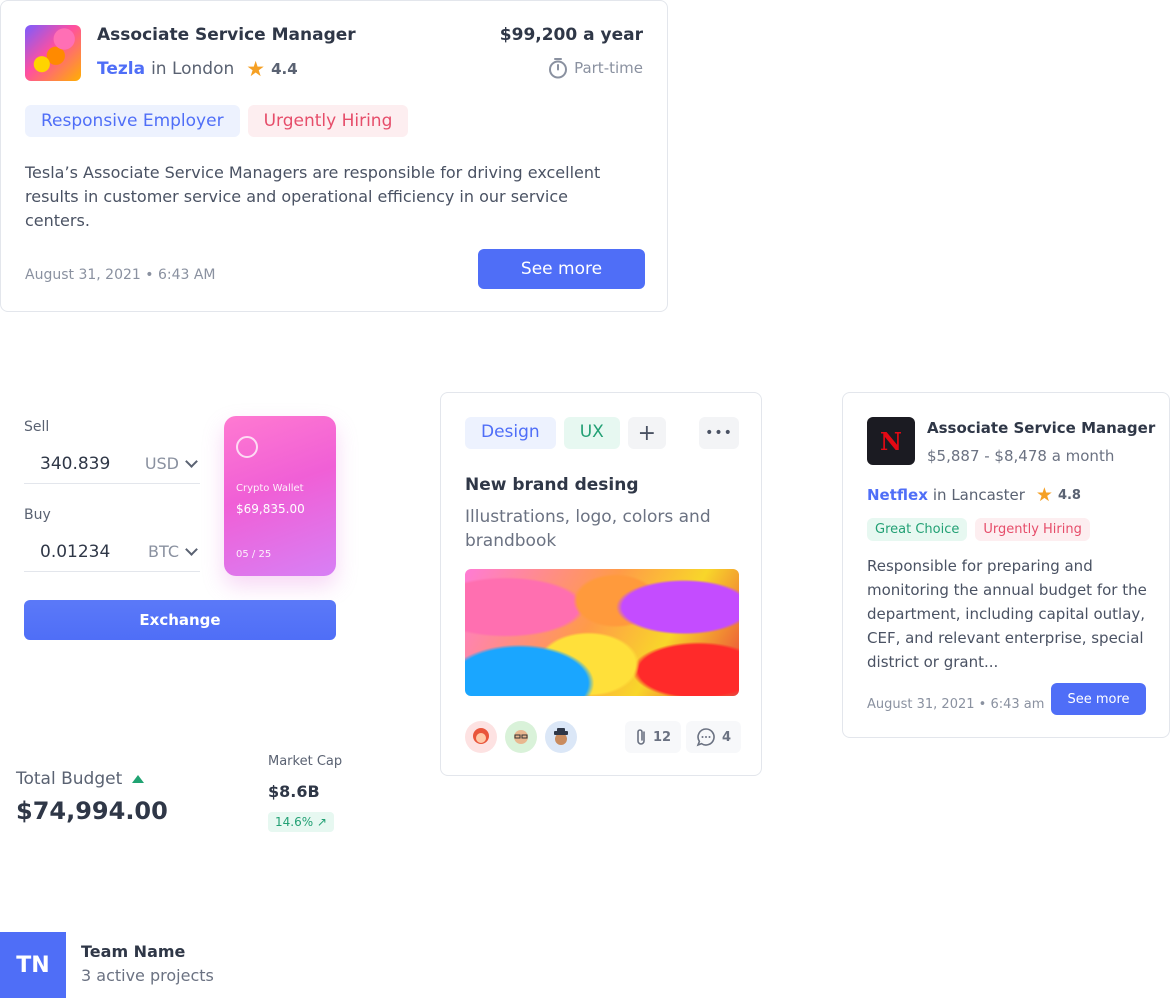  I want to click on more-options-icon: •••, so click(719, 433).